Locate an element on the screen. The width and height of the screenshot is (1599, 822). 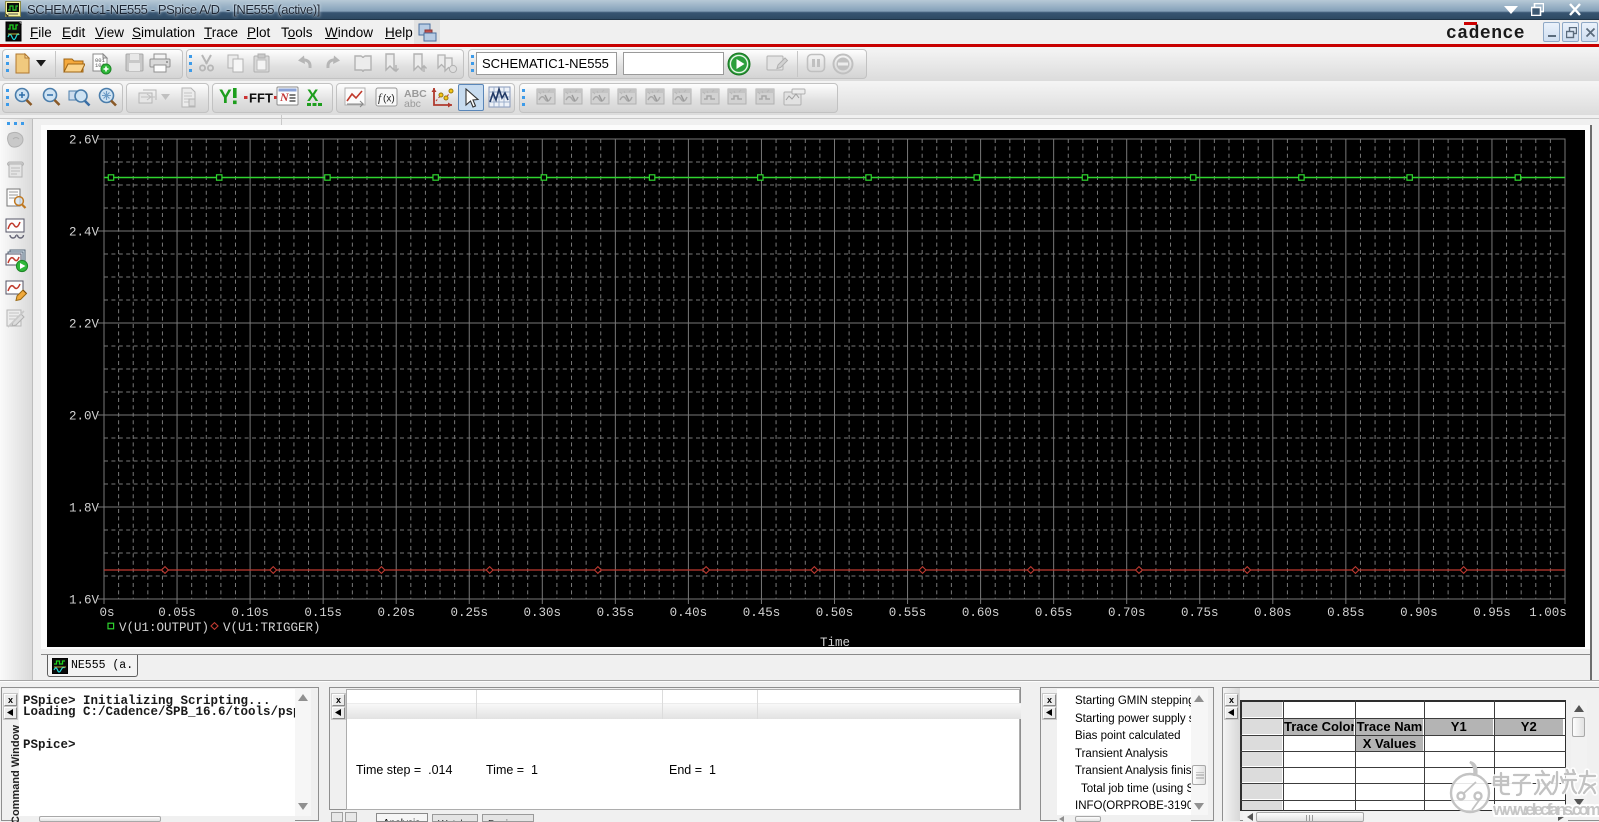
svg-text: 2.2V is located at coordinates (84, 325).